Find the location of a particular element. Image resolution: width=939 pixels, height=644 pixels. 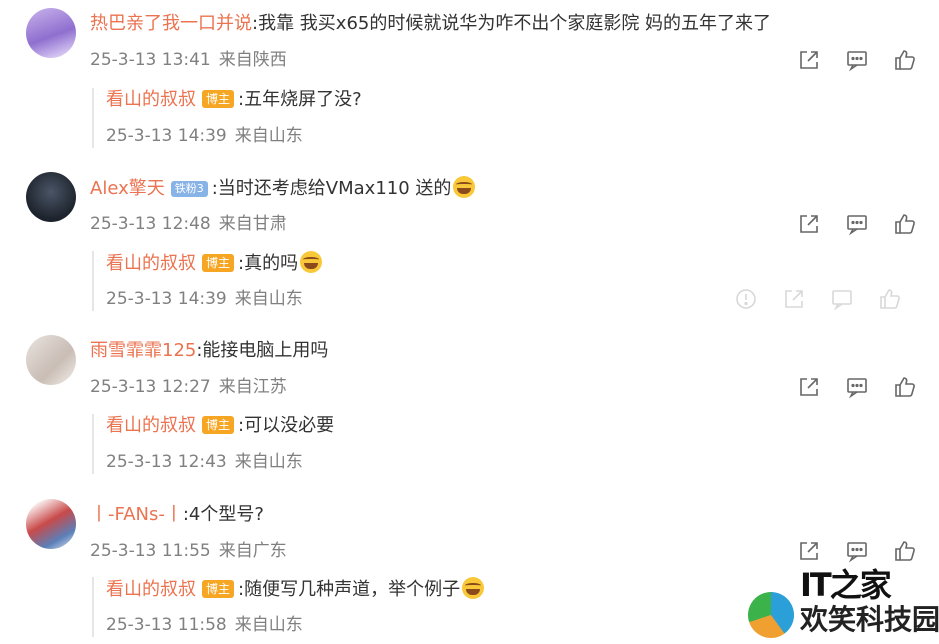

comment-text: :当时还考虑给VMax110 送的 is located at coordinates (331, 188).